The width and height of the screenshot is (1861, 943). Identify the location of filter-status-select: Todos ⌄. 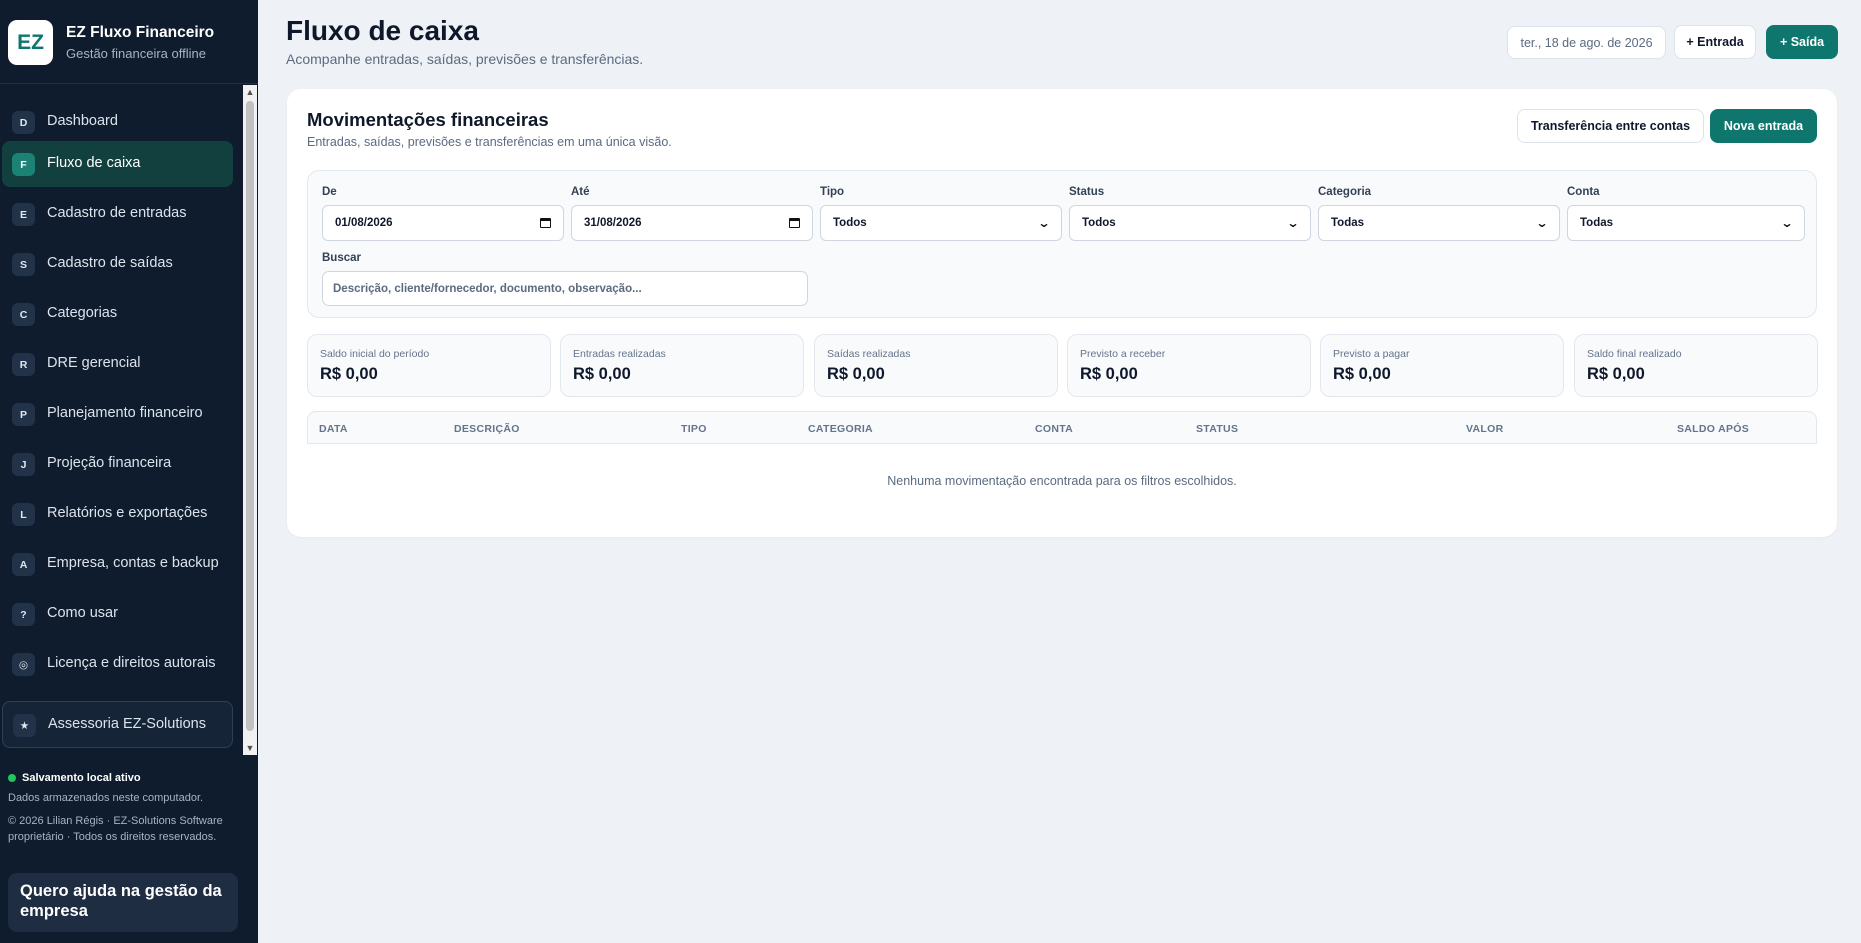
(1190, 223).